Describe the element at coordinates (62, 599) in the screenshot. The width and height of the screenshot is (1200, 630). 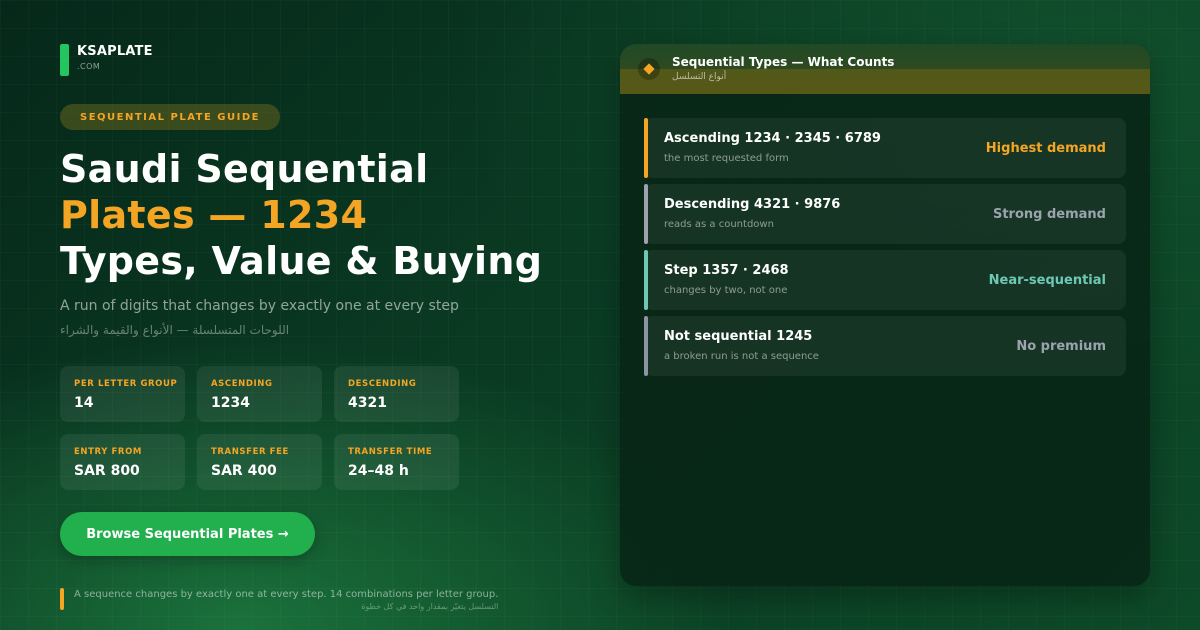
I see `footnote-accent-bar` at that location.